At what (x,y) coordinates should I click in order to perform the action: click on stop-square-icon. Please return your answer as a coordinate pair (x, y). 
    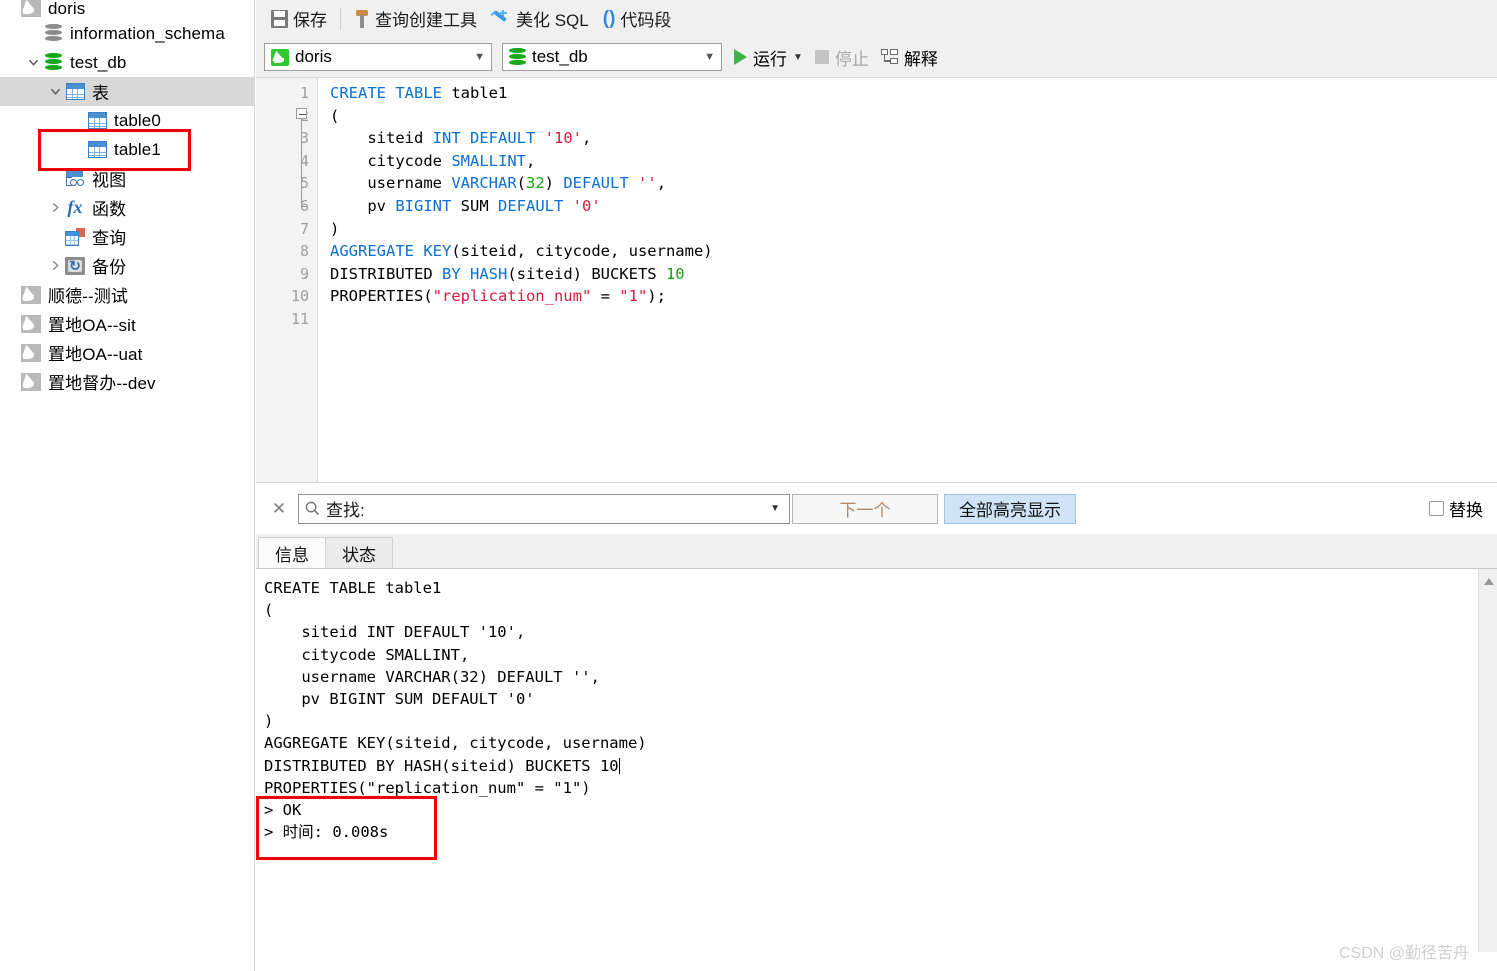
    Looking at the image, I should click on (821, 57).